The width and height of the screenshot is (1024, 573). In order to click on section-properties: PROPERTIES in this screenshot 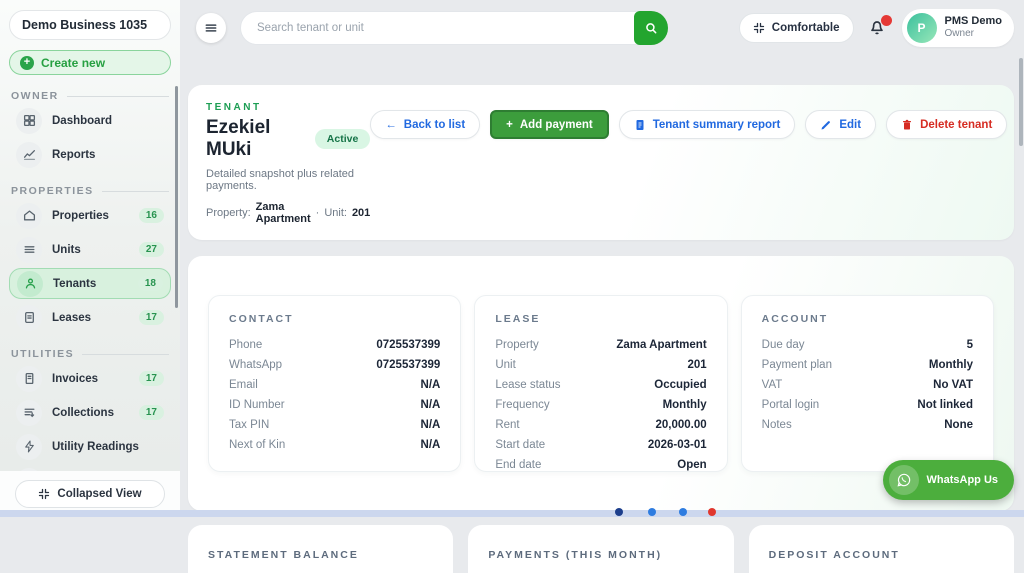, I will do `click(90, 191)`.